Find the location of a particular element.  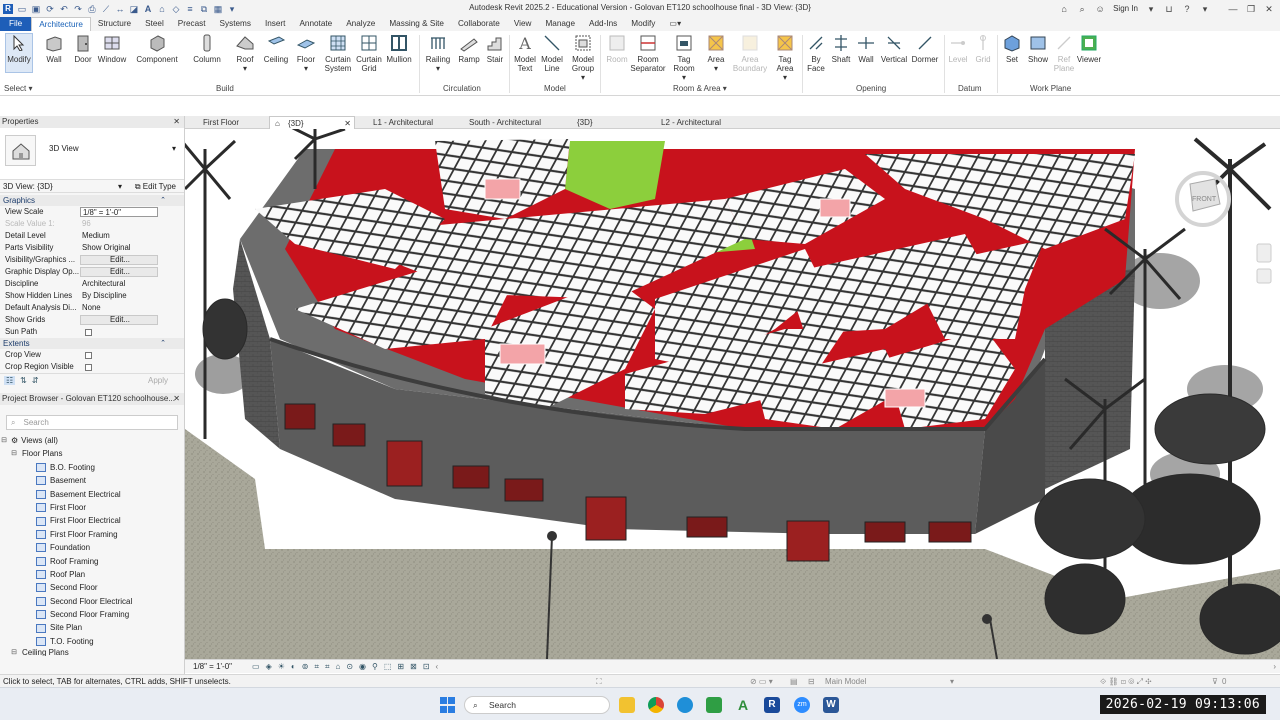

system-clock: 2026-02-19 09:13:06 is located at coordinates (1182, 704).